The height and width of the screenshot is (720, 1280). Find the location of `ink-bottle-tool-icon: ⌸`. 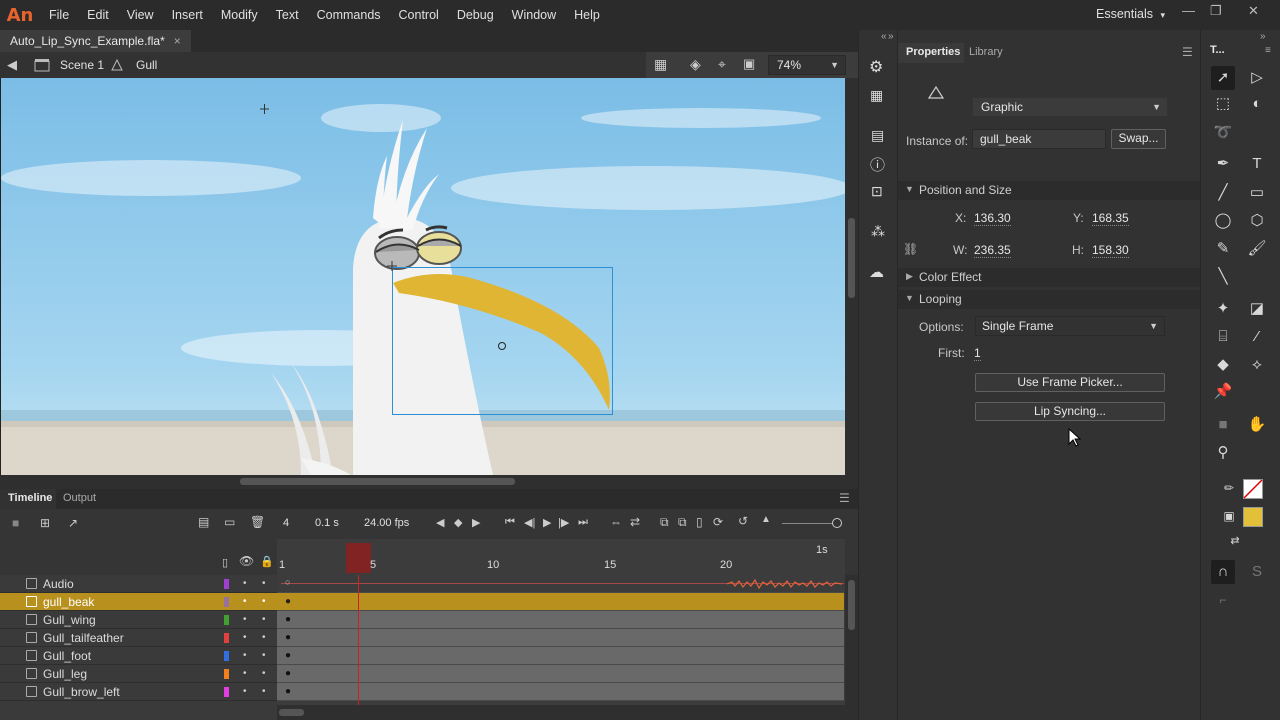

ink-bottle-tool-icon: ⌸ is located at coordinates (1223, 337).